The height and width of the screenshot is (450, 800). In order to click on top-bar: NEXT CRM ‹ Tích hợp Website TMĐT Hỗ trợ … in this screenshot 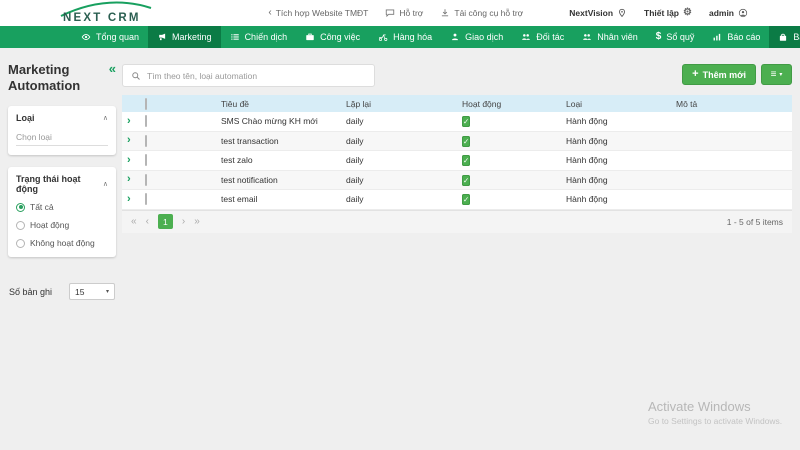, I will do `click(400, 13)`.